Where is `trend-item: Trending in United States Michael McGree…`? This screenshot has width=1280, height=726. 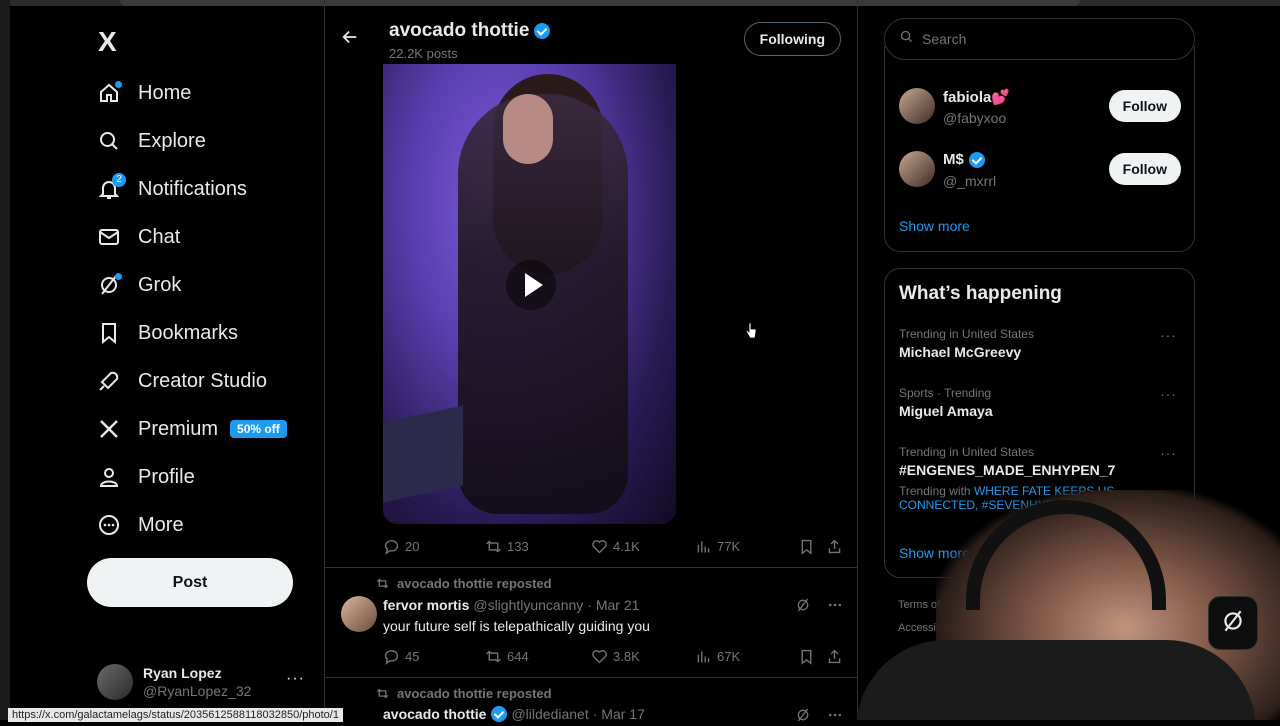
trend-item: Trending in United States Michael McGree… is located at coordinates (1040, 343).